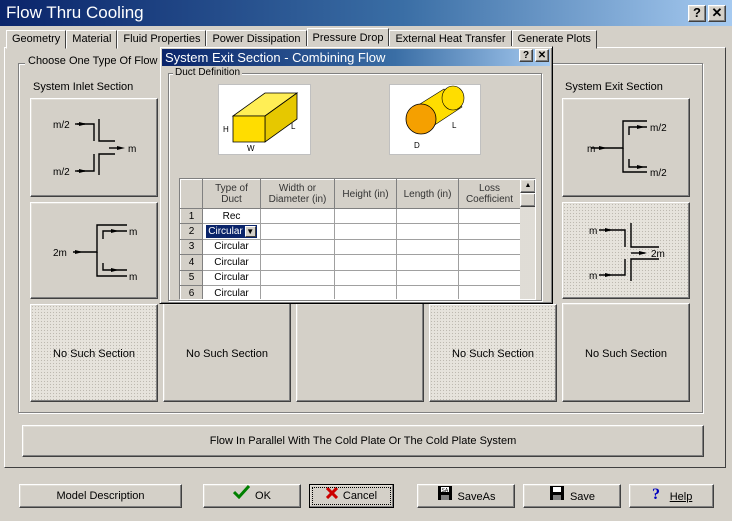 This screenshot has width=732, height=521. I want to click on dialog-close-button: ✕, so click(542, 55).